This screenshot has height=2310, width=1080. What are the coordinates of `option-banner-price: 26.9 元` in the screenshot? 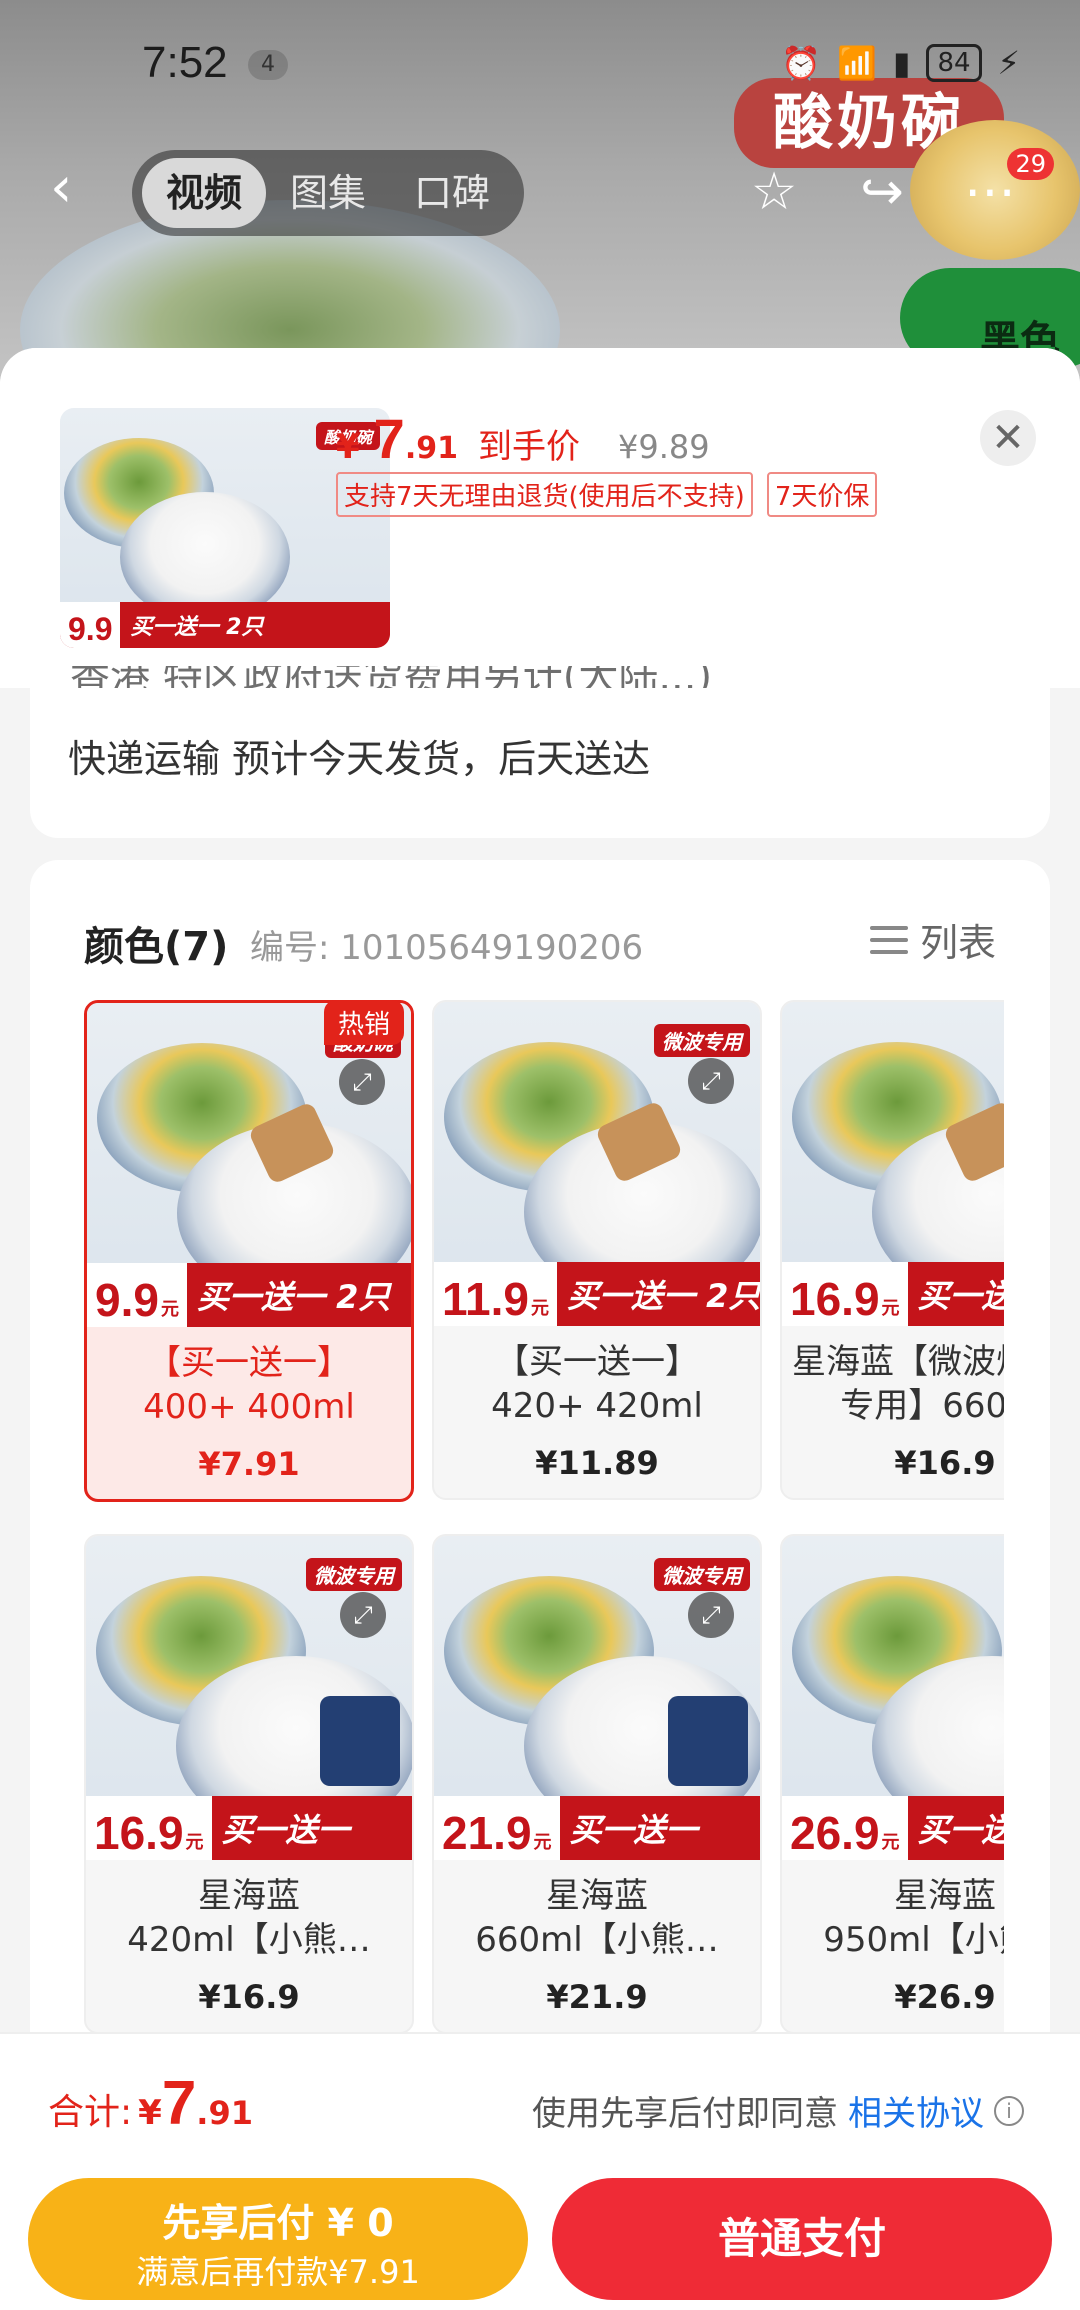 It's located at (845, 1828).